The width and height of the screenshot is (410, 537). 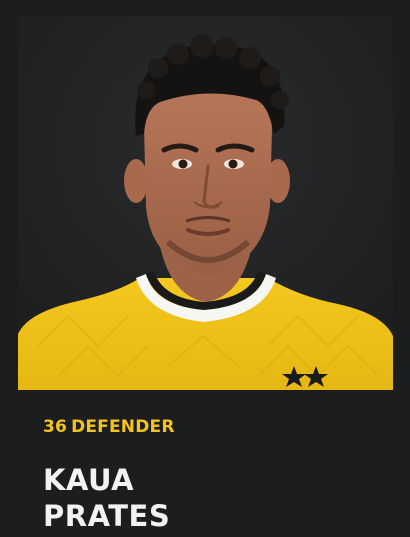 I want to click on player-first-name: KAUA, so click(x=89, y=480).